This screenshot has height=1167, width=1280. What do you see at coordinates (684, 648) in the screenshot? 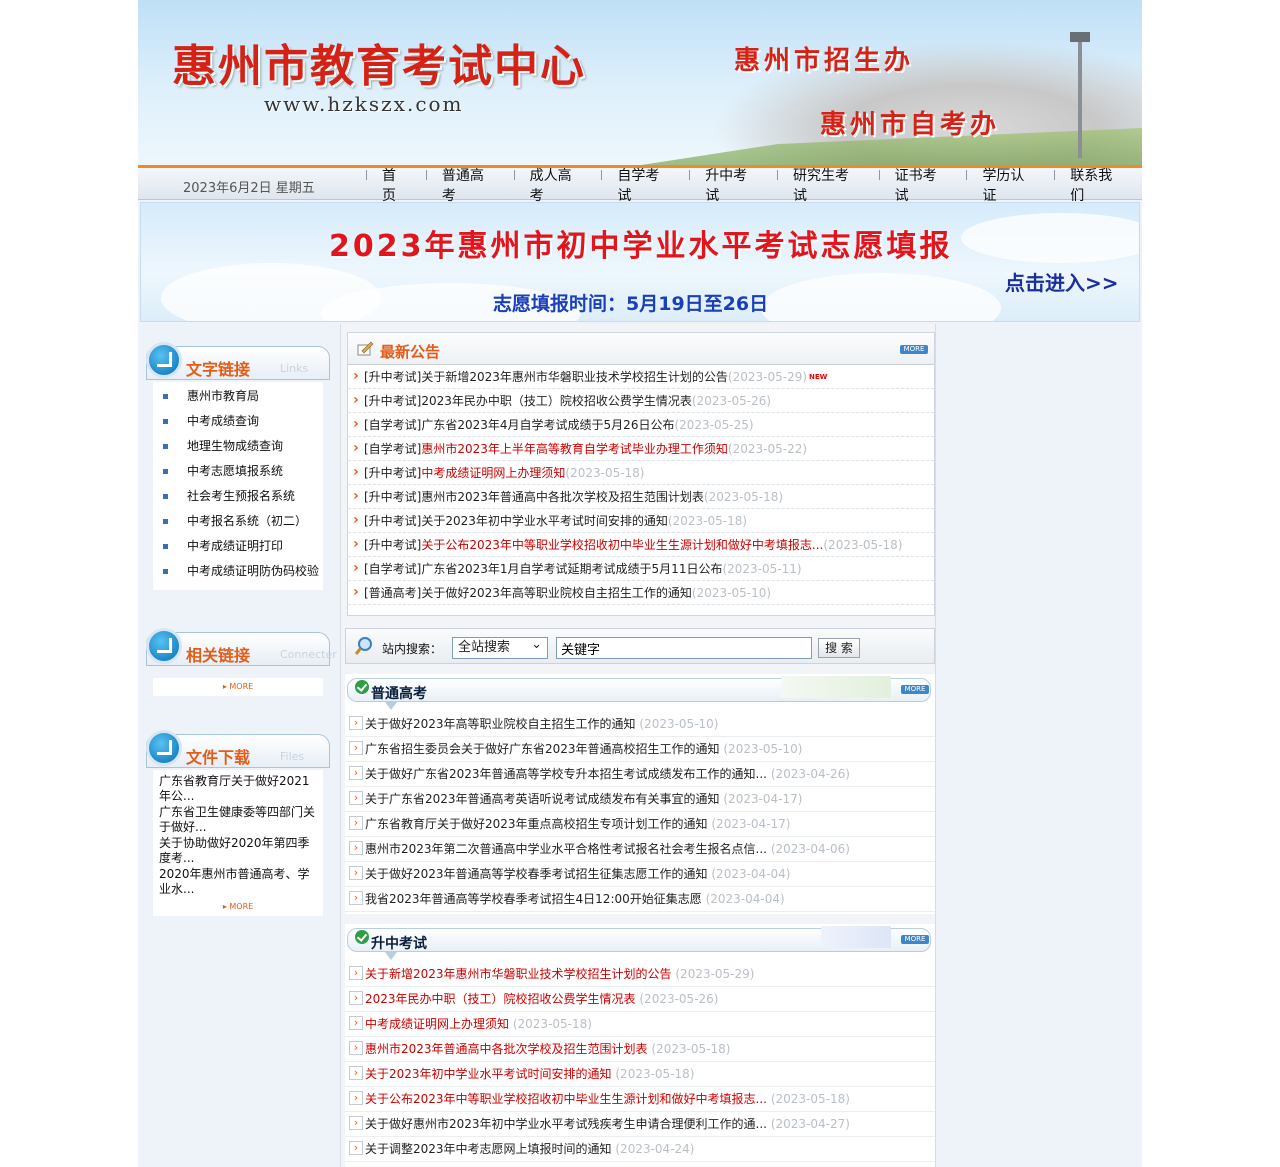
I see `search-input` at bounding box center [684, 648].